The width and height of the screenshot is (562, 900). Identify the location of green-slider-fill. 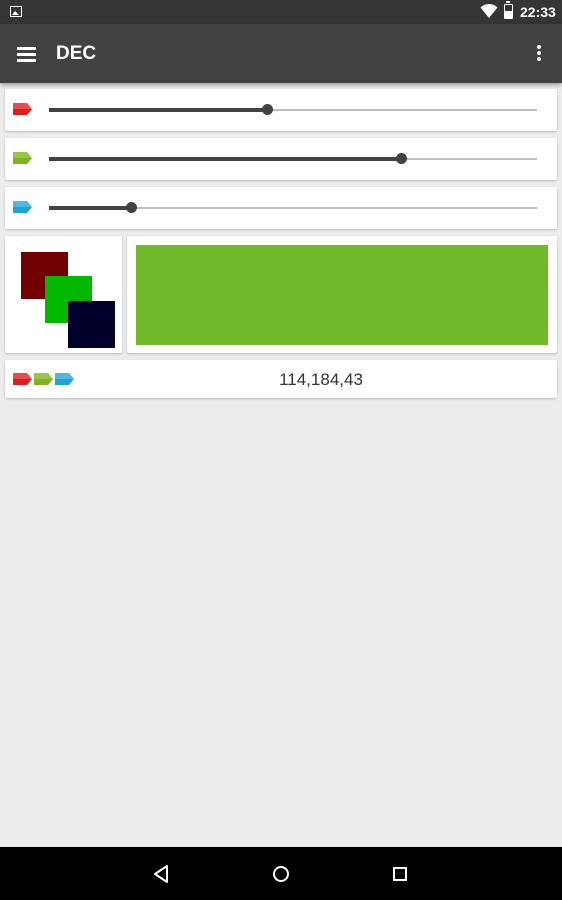
(225, 159).